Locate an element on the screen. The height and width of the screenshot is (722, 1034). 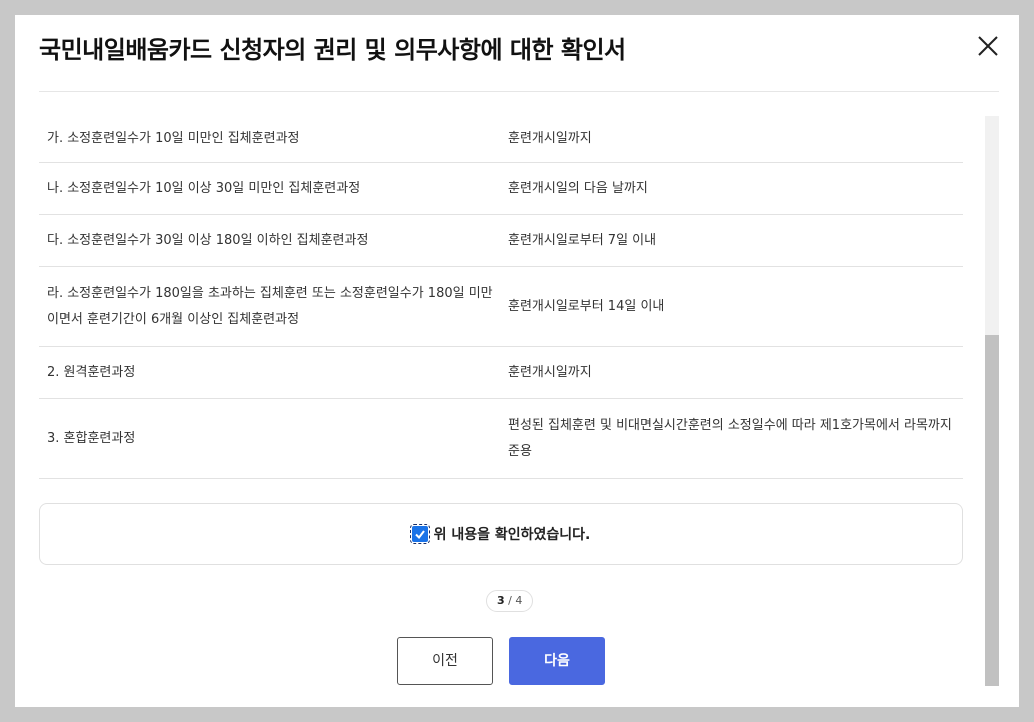
close-icon is located at coordinates (988, 46).